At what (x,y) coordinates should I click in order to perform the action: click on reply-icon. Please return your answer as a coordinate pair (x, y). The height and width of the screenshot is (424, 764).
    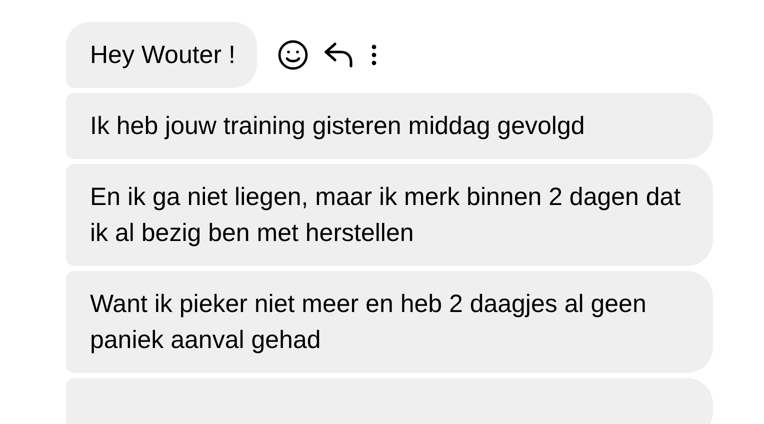
    Looking at the image, I should click on (339, 55).